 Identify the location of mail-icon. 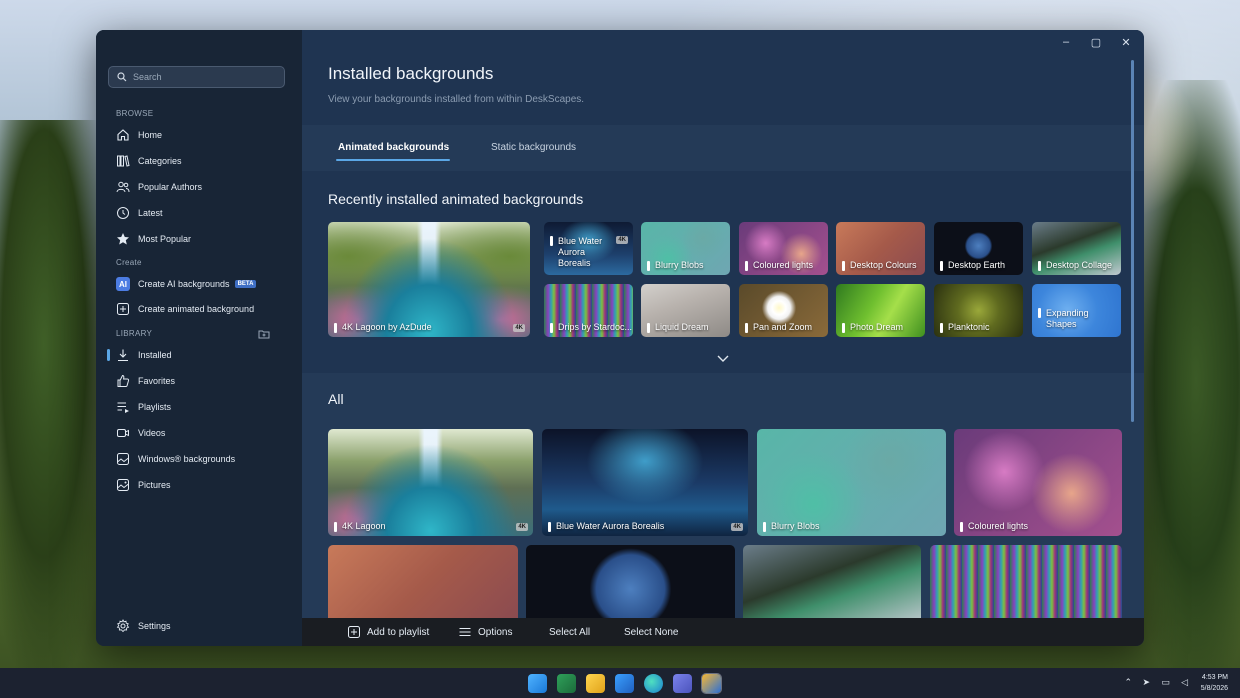
(624, 683).